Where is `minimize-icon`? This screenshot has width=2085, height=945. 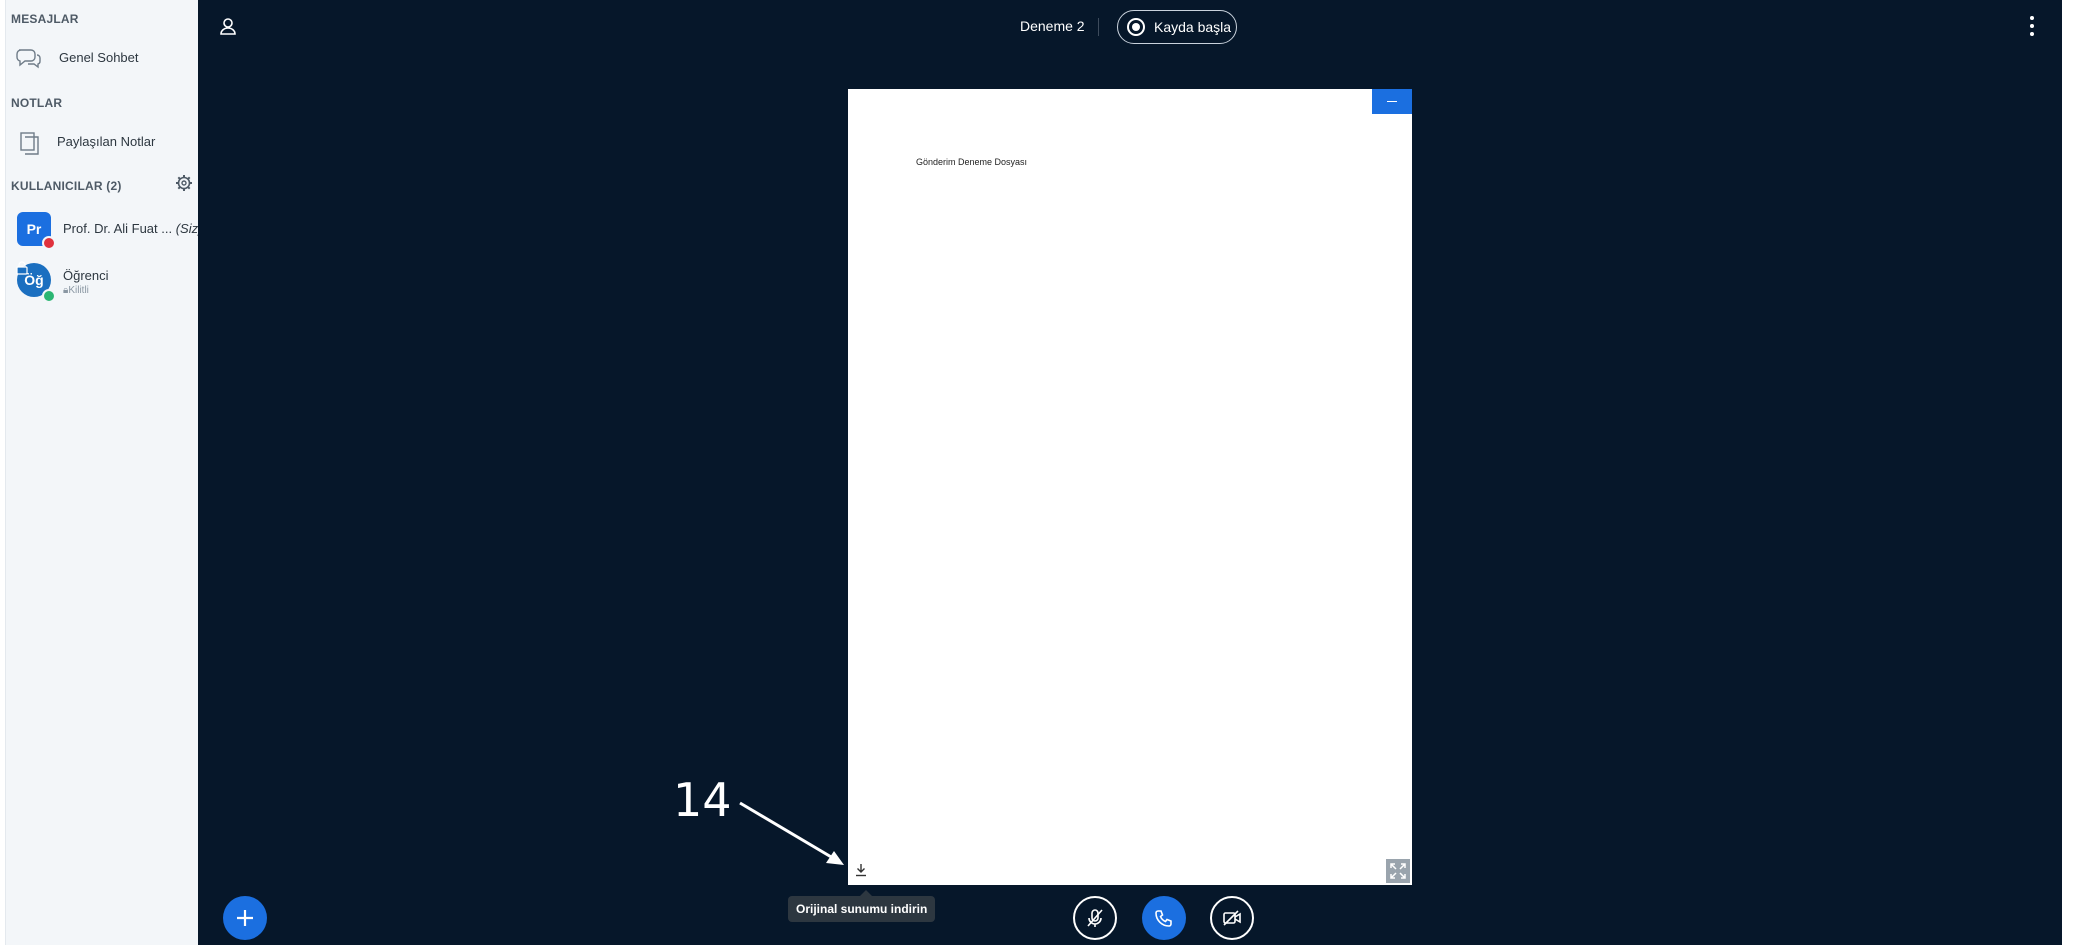 minimize-icon is located at coordinates (1392, 101).